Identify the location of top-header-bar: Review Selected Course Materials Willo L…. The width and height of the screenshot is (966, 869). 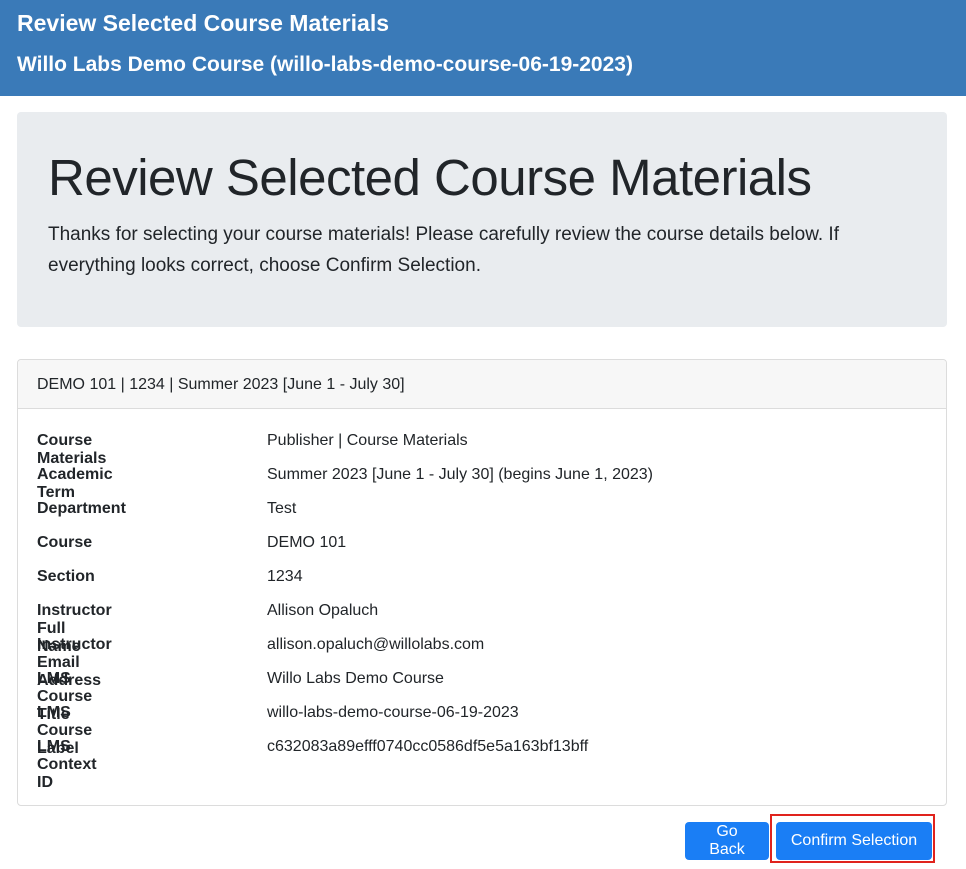
(483, 48).